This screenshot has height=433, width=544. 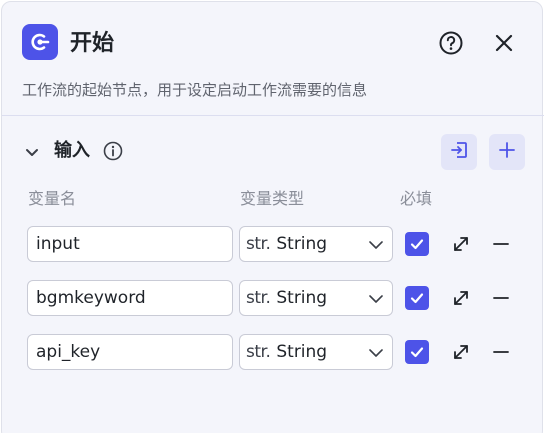 I want to click on info-icon, so click(x=113, y=151).